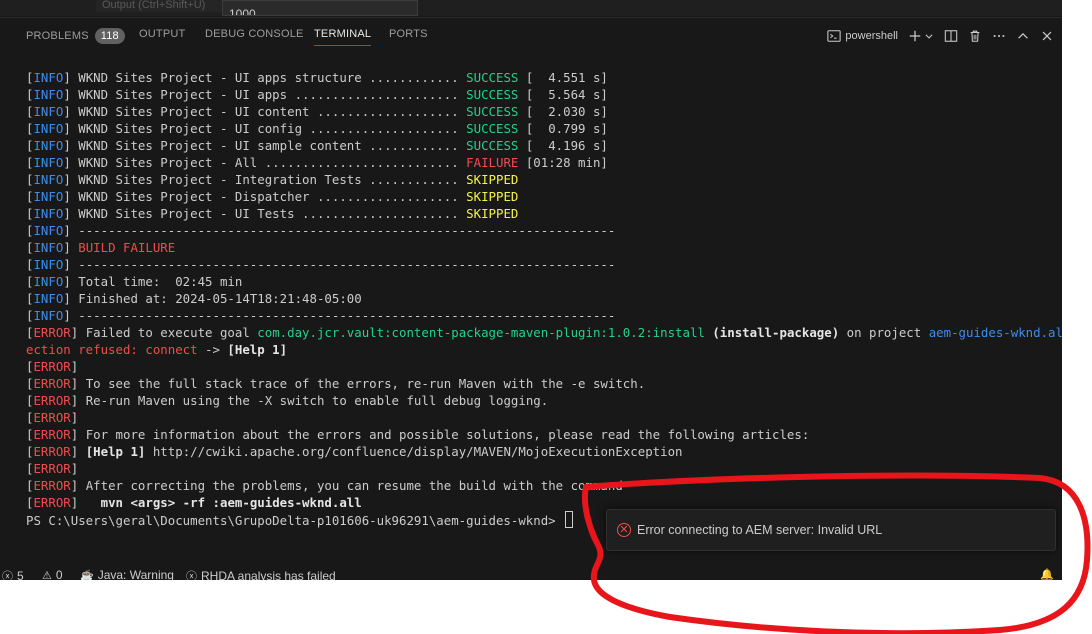 This screenshot has width=1092, height=634. I want to click on chevron-down-icon, so click(929, 36).